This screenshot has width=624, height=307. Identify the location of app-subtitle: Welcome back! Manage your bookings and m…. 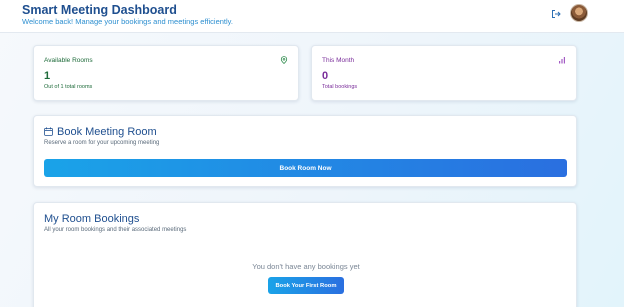
(127, 21).